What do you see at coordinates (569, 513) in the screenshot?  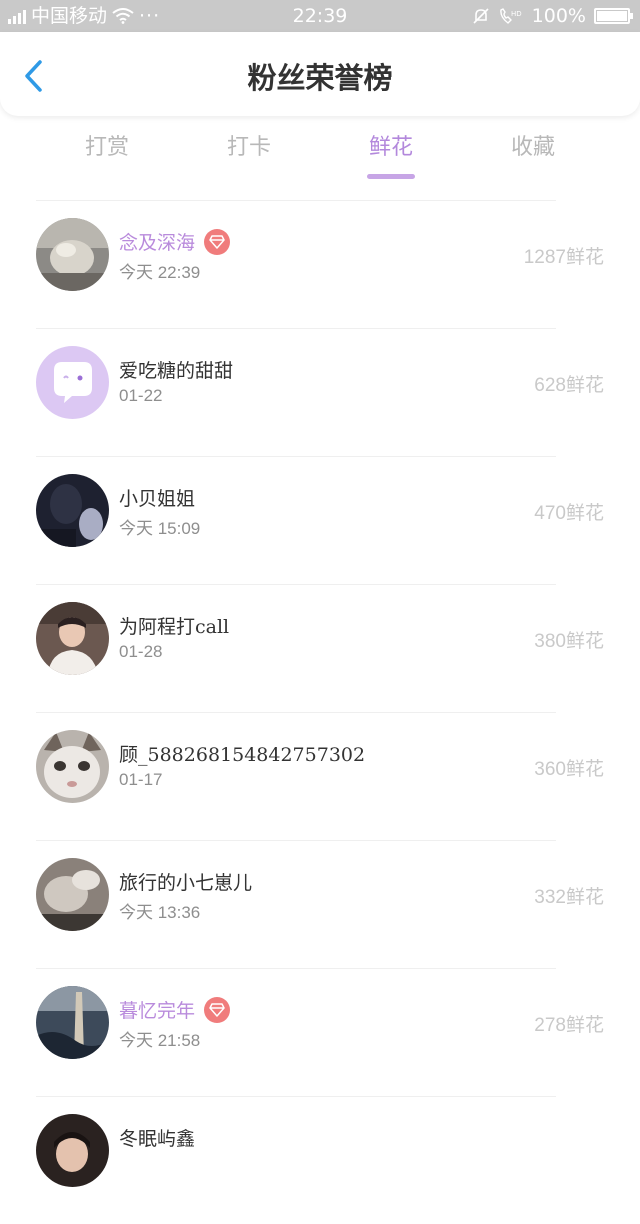 I see `flower-count: 470鲜花` at bounding box center [569, 513].